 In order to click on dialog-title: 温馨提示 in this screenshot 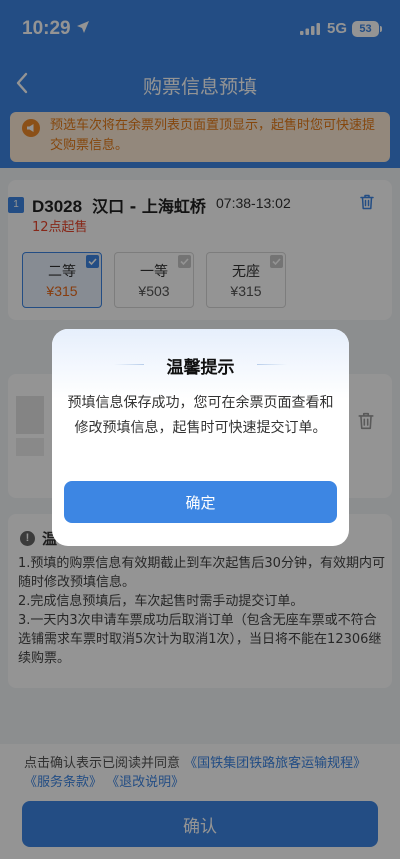, I will do `click(200, 368)`.